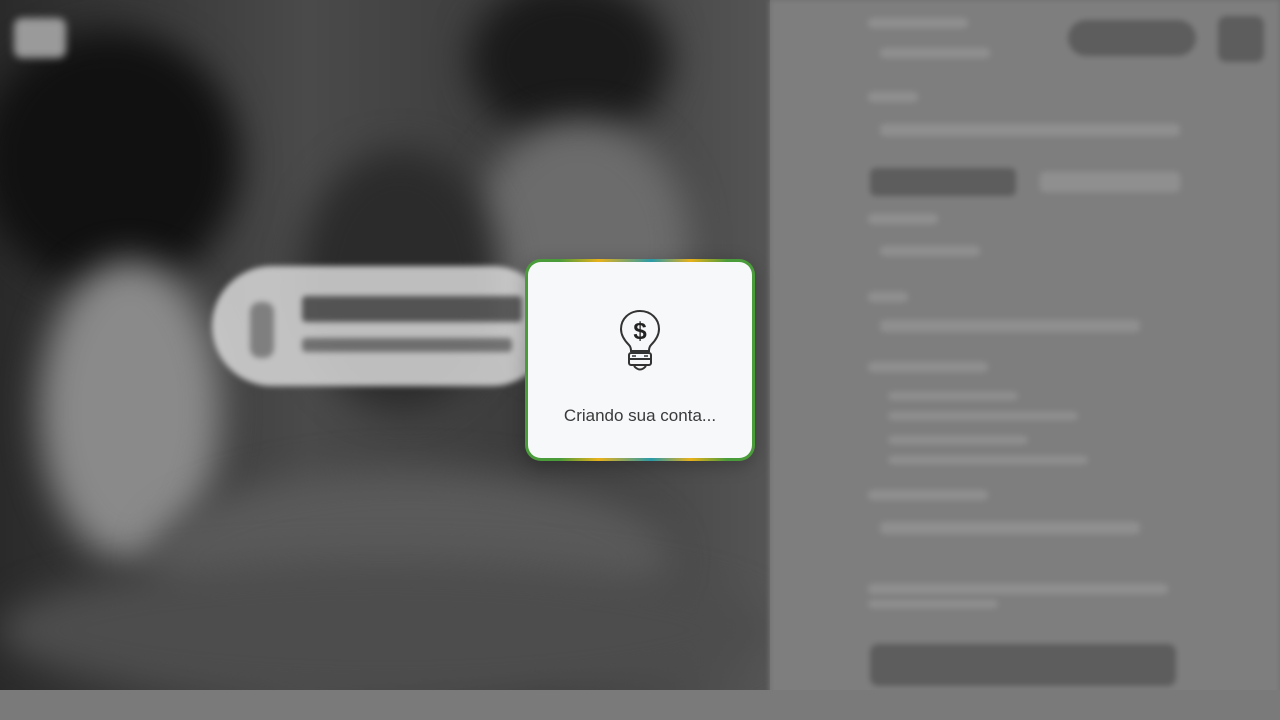 This screenshot has height=720, width=1280. I want to click on lightbulb-dollar-icon: $, so click(640, 340).